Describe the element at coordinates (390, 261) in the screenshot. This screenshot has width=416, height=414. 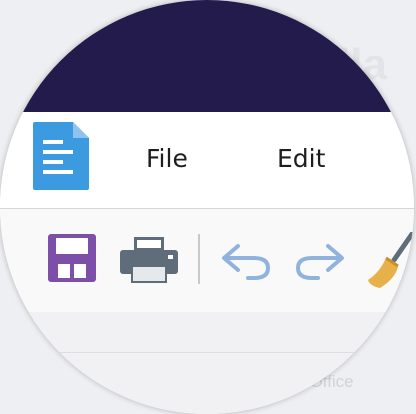
I see `clone-formatting-icon` at that location.